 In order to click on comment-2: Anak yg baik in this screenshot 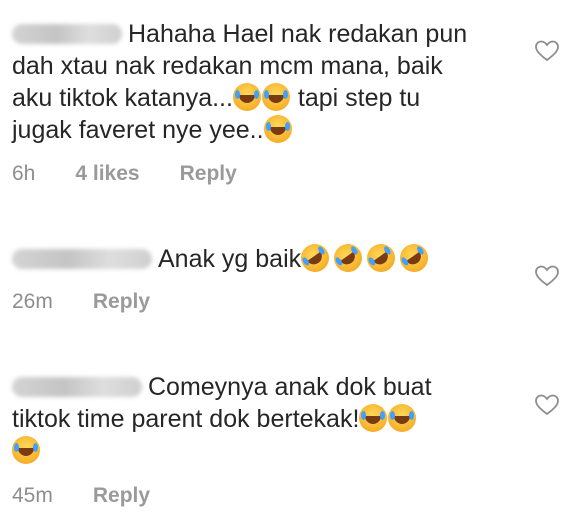, I will do `click(267, 258)`.